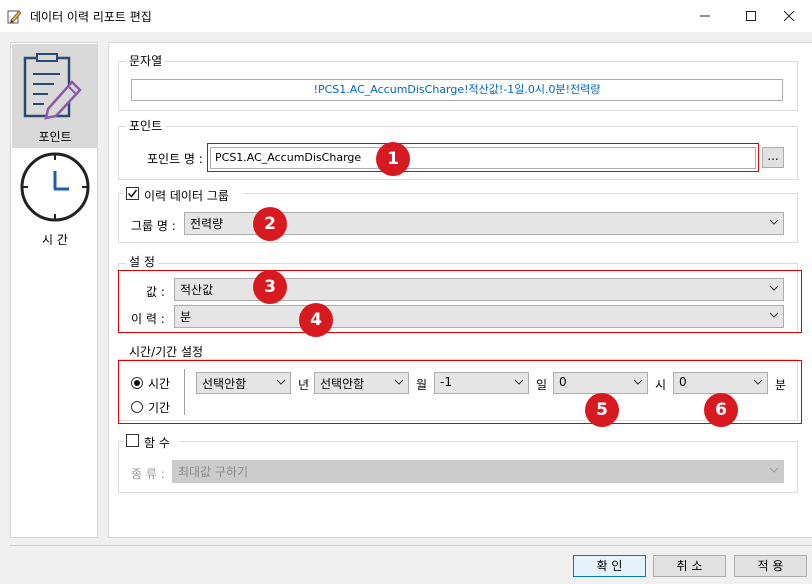 This screenshot has width=812, height=584. What do you see at coordinates (478, 471) in the screenshot?
I see `function-type-combo: 최대값 구하기` at bounding box center [478, 471].